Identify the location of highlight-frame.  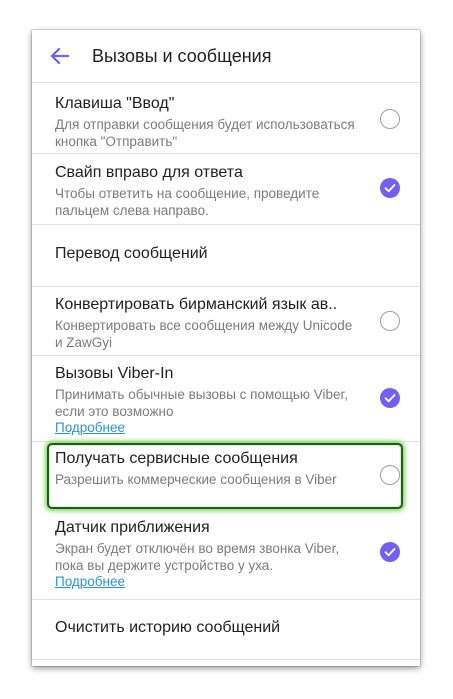
(225, 476).